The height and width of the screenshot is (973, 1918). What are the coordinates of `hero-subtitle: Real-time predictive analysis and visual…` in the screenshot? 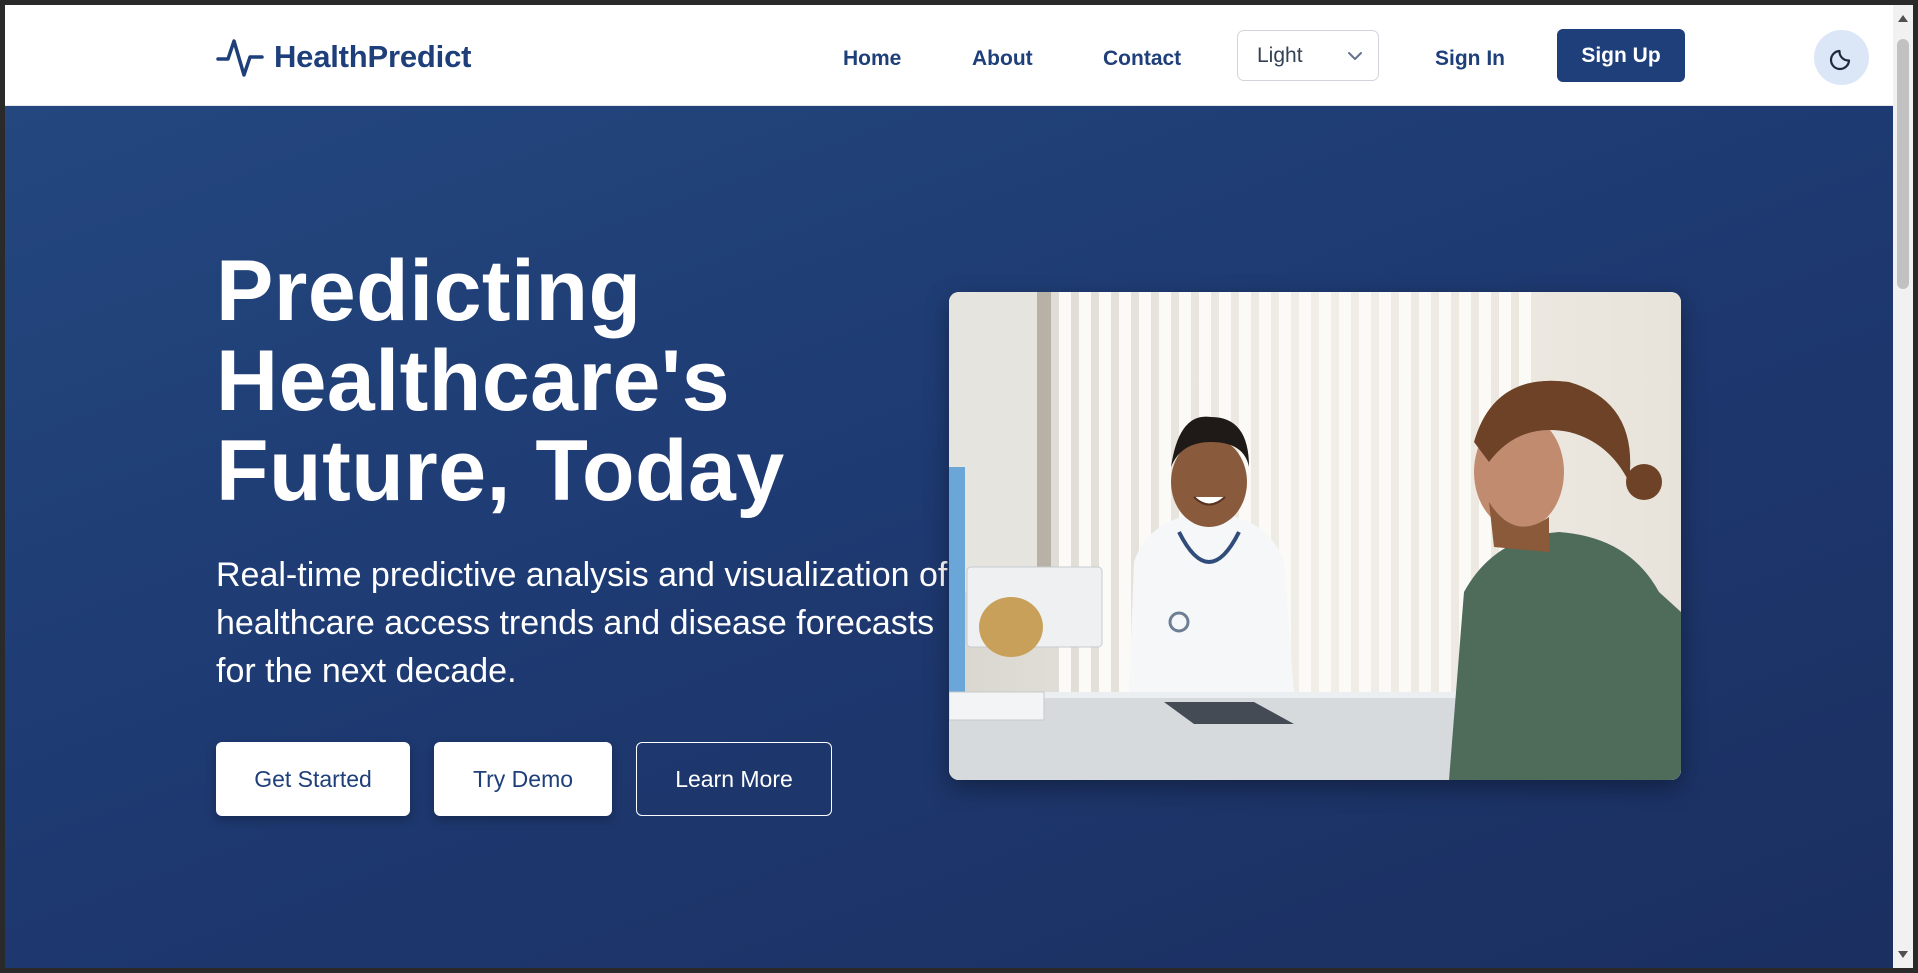 It's located at (582, 623).